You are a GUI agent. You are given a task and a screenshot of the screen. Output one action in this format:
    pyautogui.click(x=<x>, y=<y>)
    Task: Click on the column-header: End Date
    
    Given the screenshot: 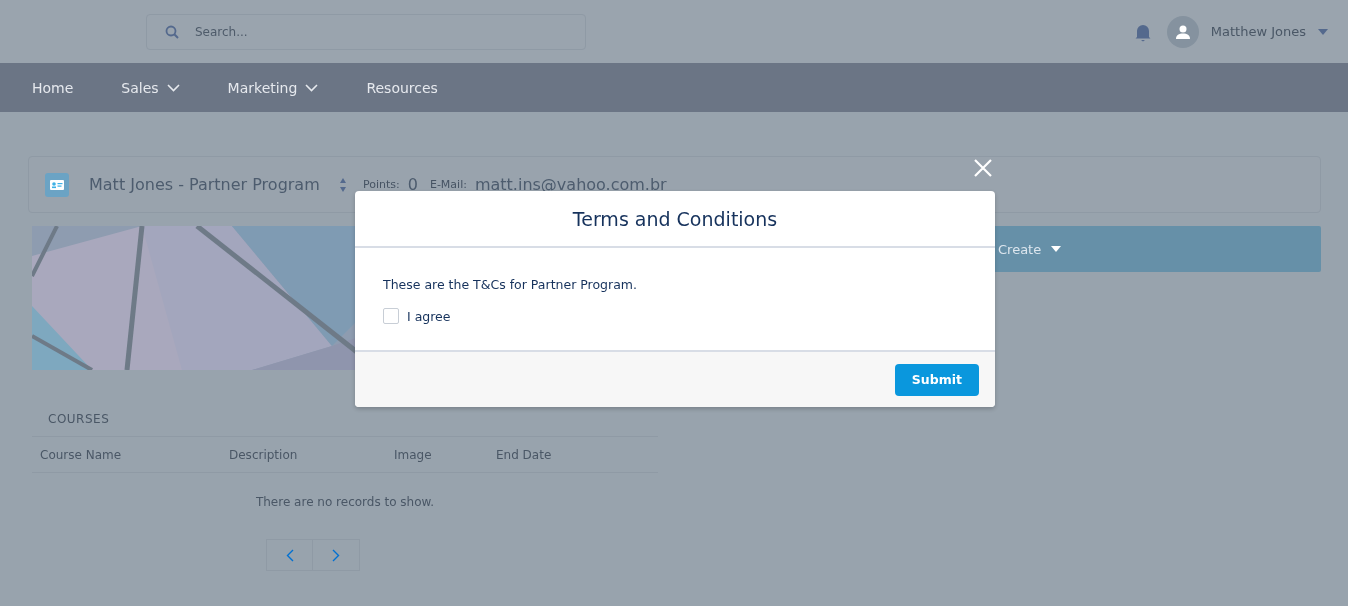 What is the action you would take?
    pyautogui.click(x=524, y=454)
    